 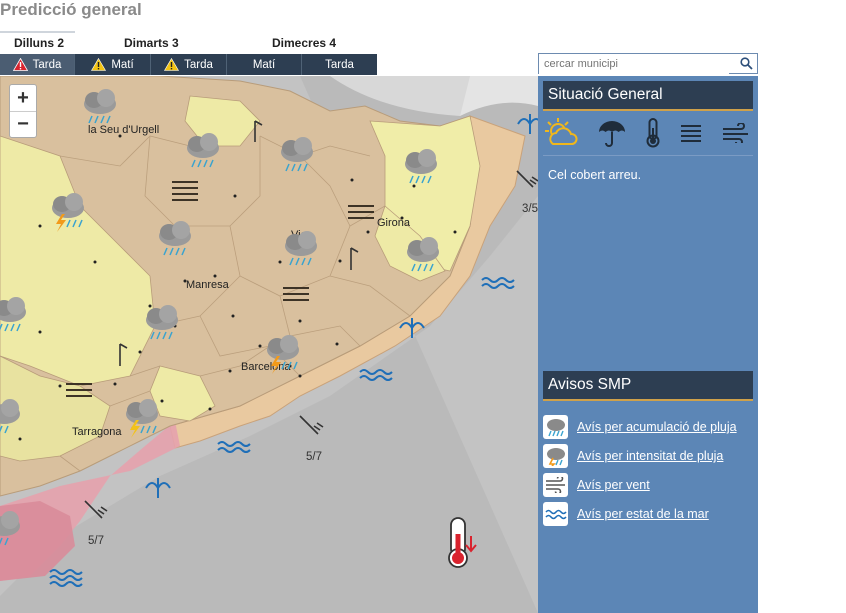 What do you see at coordinates (736, 135) in the screenshot?
I see `wind-icon` at bounding box center [736, 135].